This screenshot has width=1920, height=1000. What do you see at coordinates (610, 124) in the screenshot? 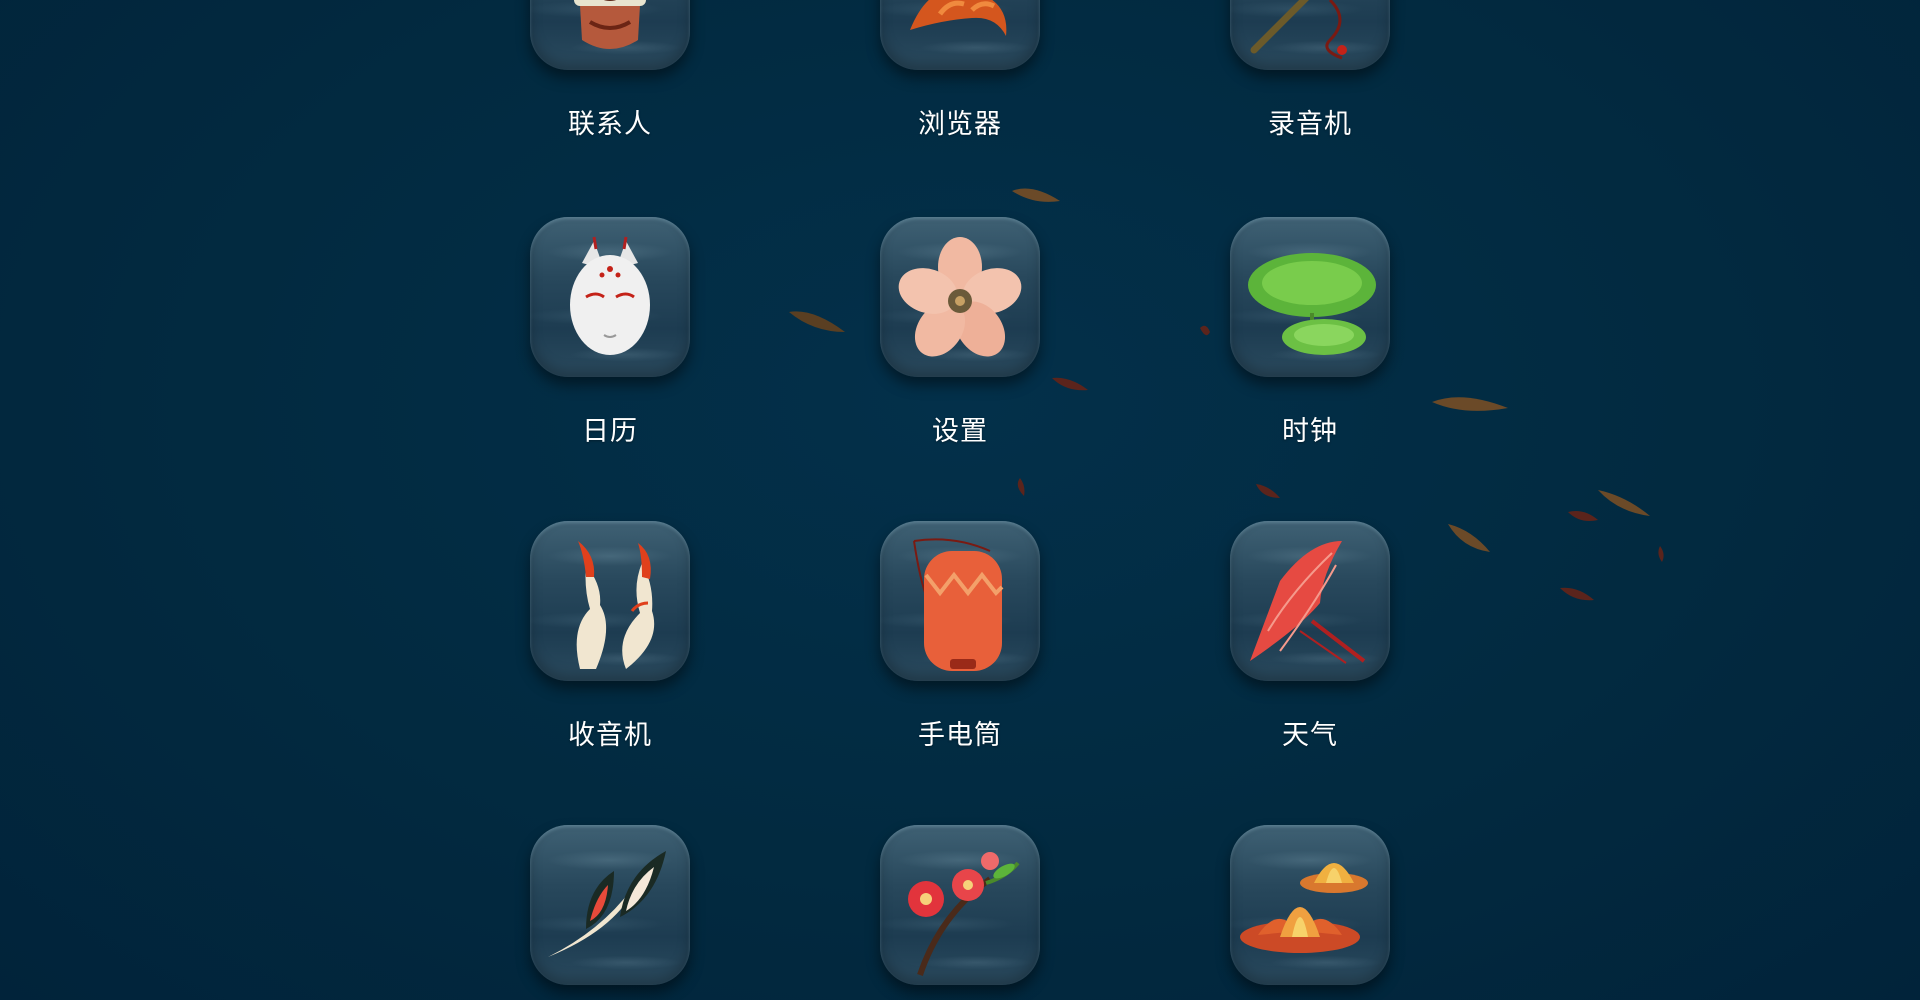
I see `app-label: 联系人` at bounding box center [610, 124].